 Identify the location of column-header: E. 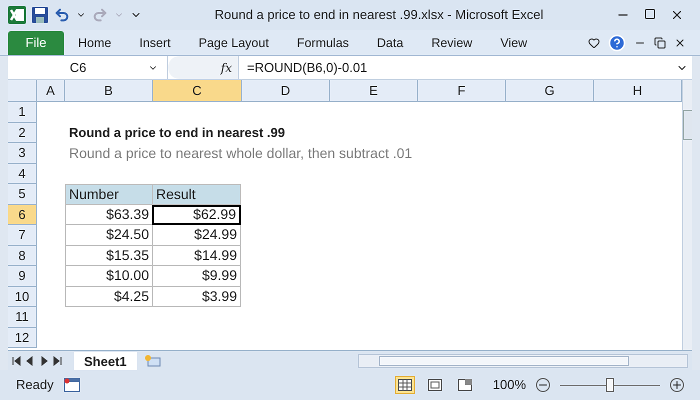
(374, 90).